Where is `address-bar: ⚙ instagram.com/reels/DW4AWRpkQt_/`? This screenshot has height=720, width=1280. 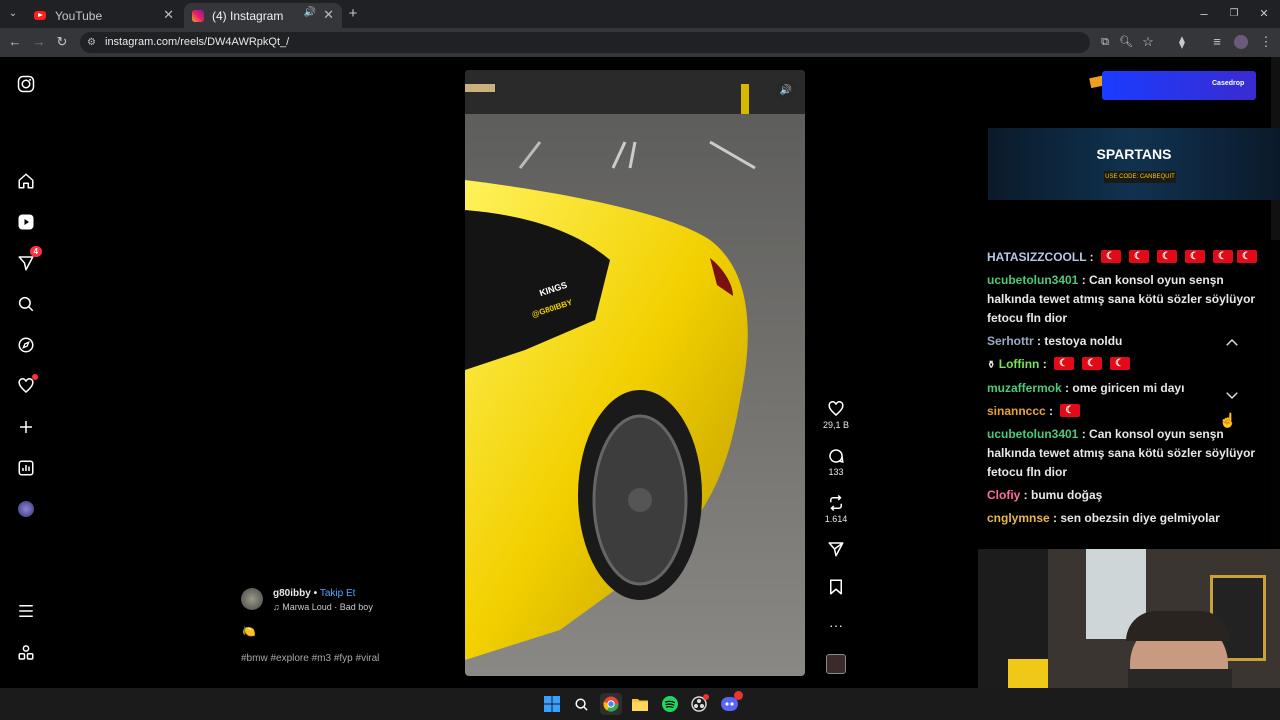
address-bar: ⚙ instagram.com/reels/DW4AWRpkQt_/ is located at coordinates (585, 42).